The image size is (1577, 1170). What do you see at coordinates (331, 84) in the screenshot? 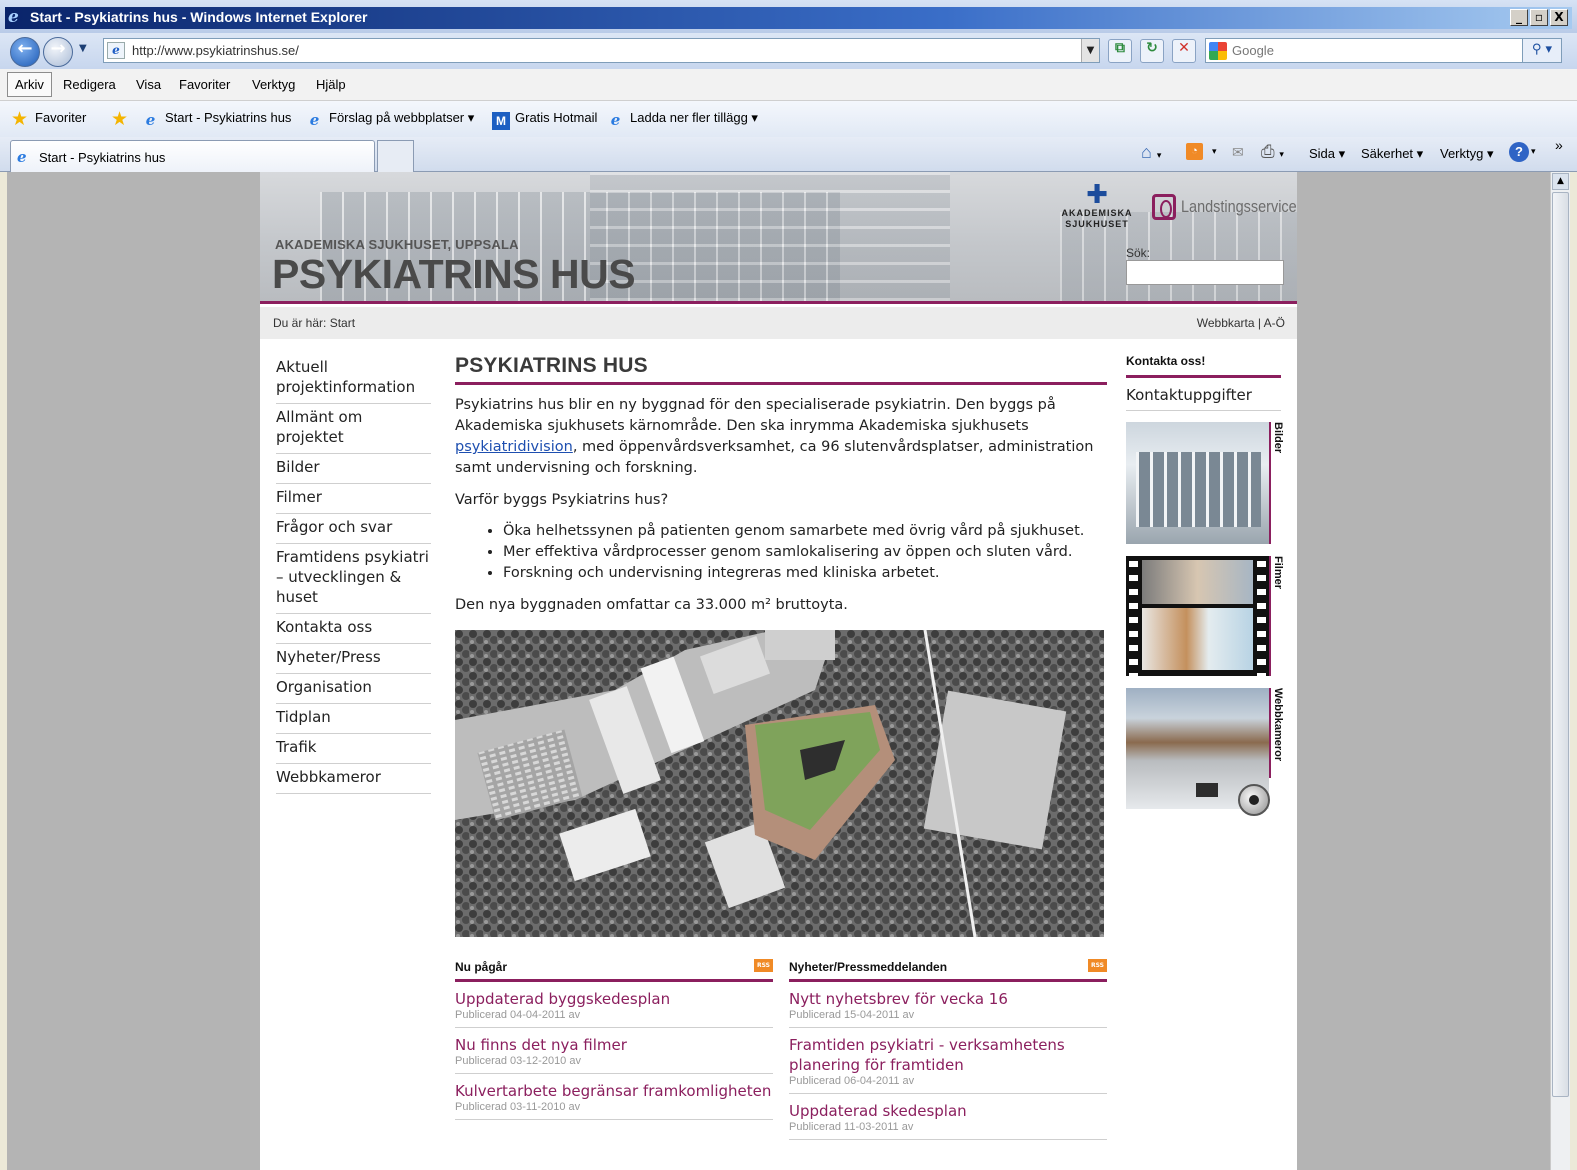
I see `menu-hjalp: Hjälp` at bounding box center [331, 84].